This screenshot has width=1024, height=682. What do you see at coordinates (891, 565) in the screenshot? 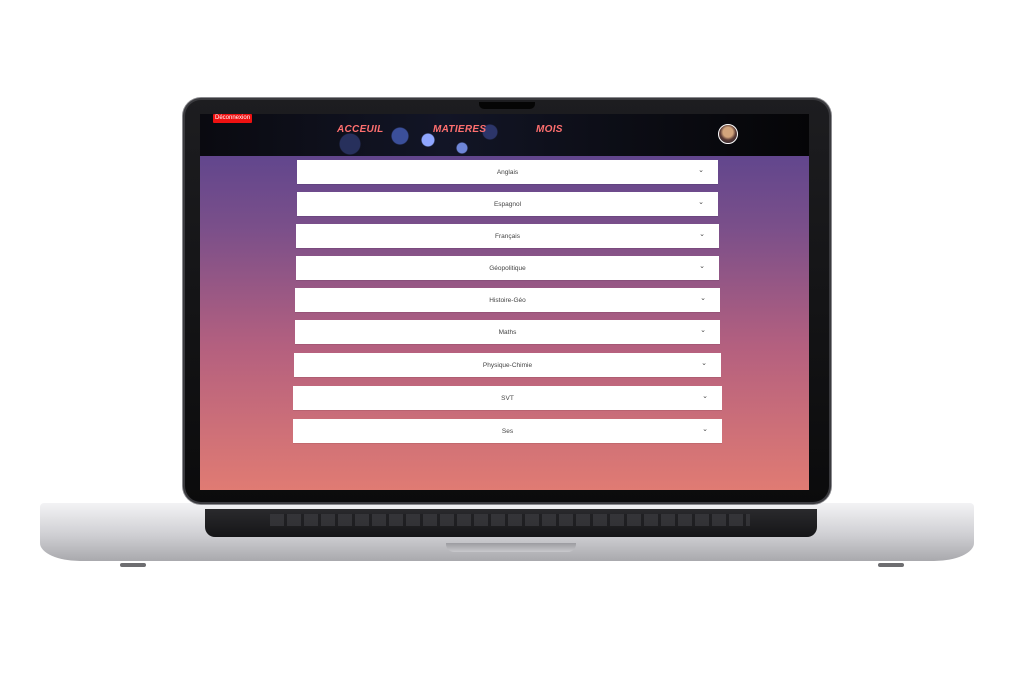
I see `laptop-foot-right` at bounding box center [891, 565].